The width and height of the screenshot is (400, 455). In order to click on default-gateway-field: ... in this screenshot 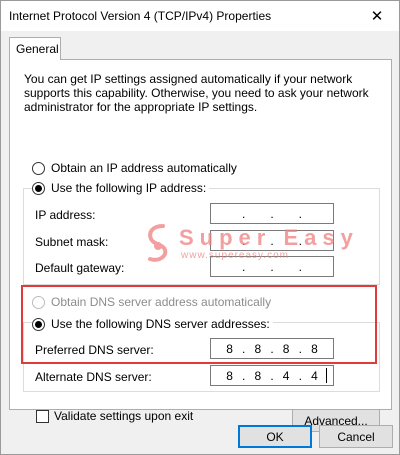, I will do `click(272, 266)`.